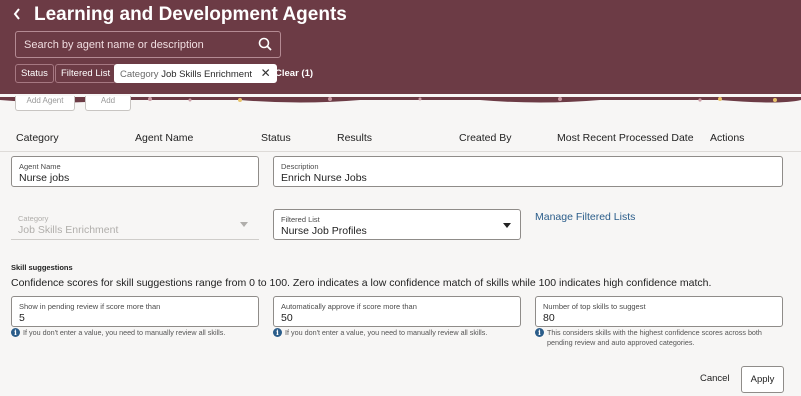 This screenshot has height=396, width=801. I want to click on description-value: Enrich Nurse Jobs, so click(324, 178).